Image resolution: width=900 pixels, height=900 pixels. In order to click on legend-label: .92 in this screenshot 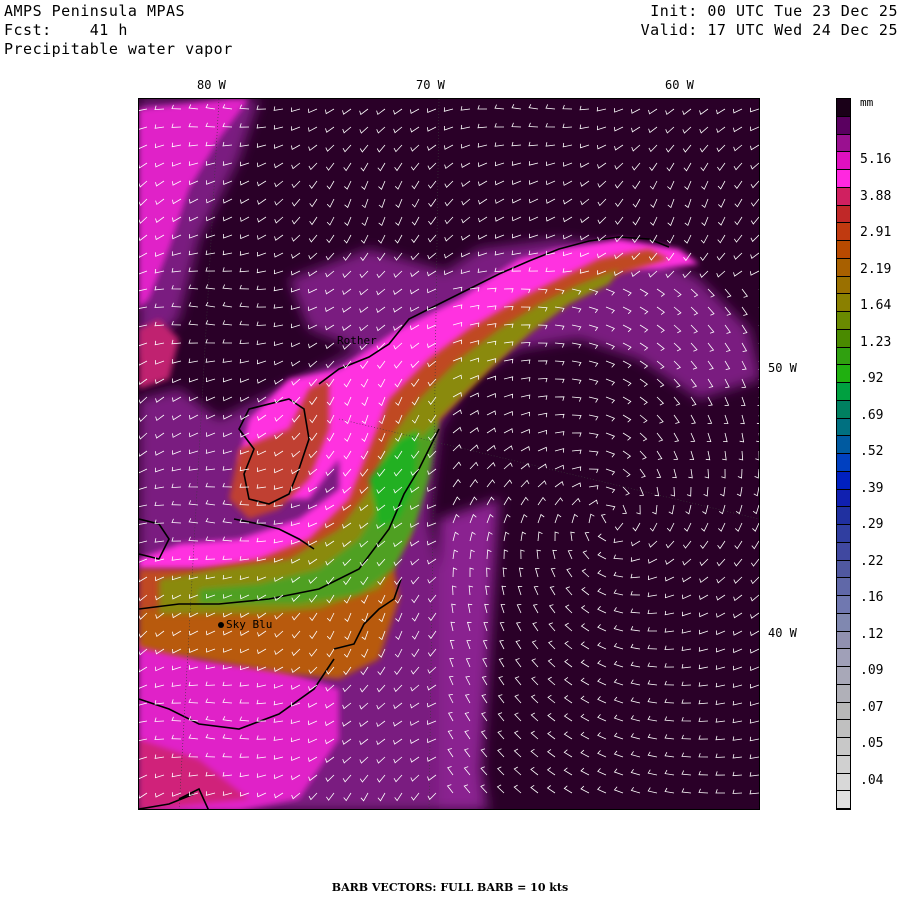, I will do `click(872, 378)`.